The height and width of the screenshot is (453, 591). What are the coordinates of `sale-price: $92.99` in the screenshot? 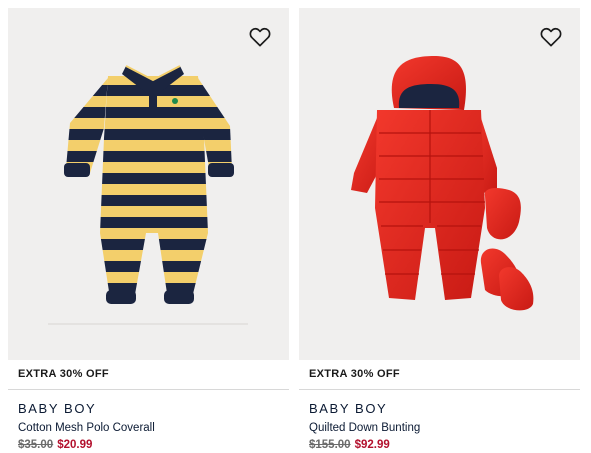 It's located at (372, 445).